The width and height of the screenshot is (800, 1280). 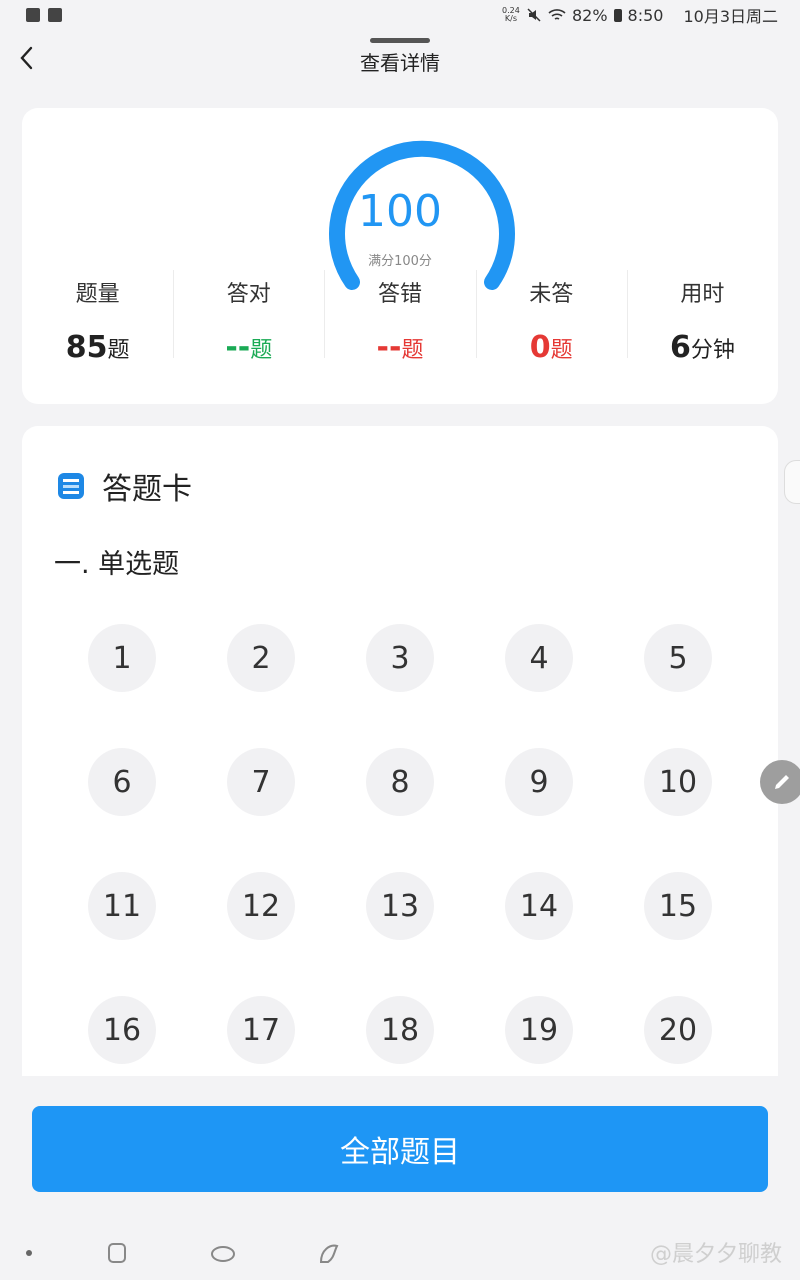 What do you see at coordinates (678, 1030) in the screenshot?
I see `question-button: 20` at bounding box center [678, 1030].